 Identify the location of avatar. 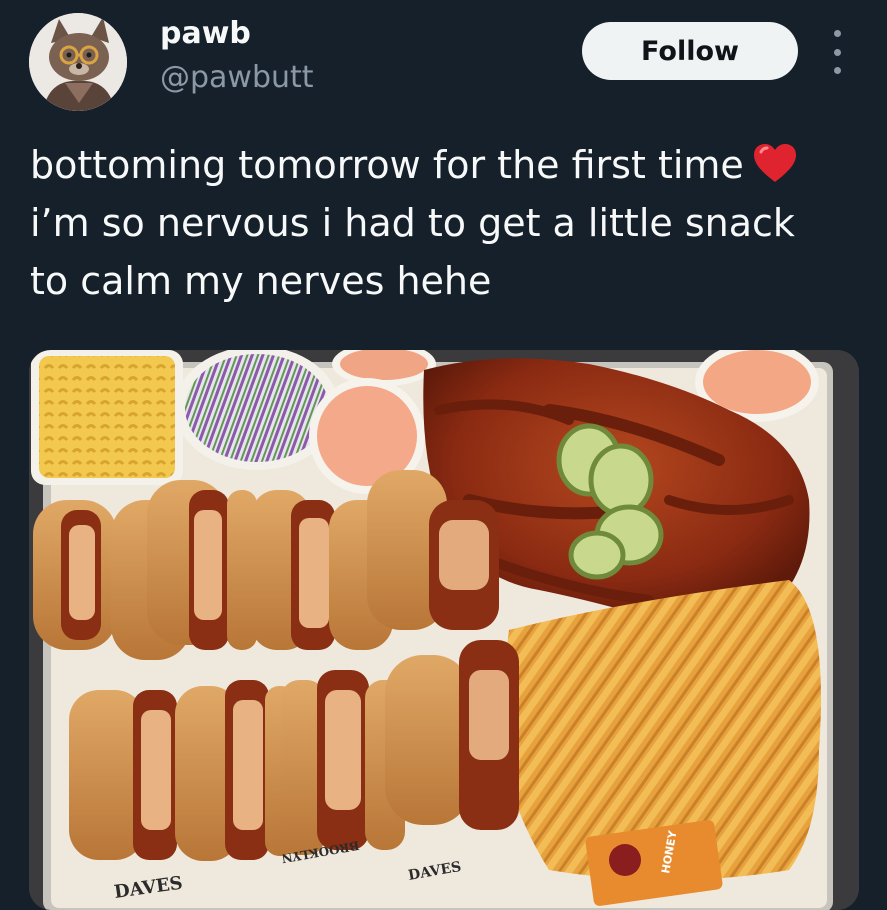
(78, 62).